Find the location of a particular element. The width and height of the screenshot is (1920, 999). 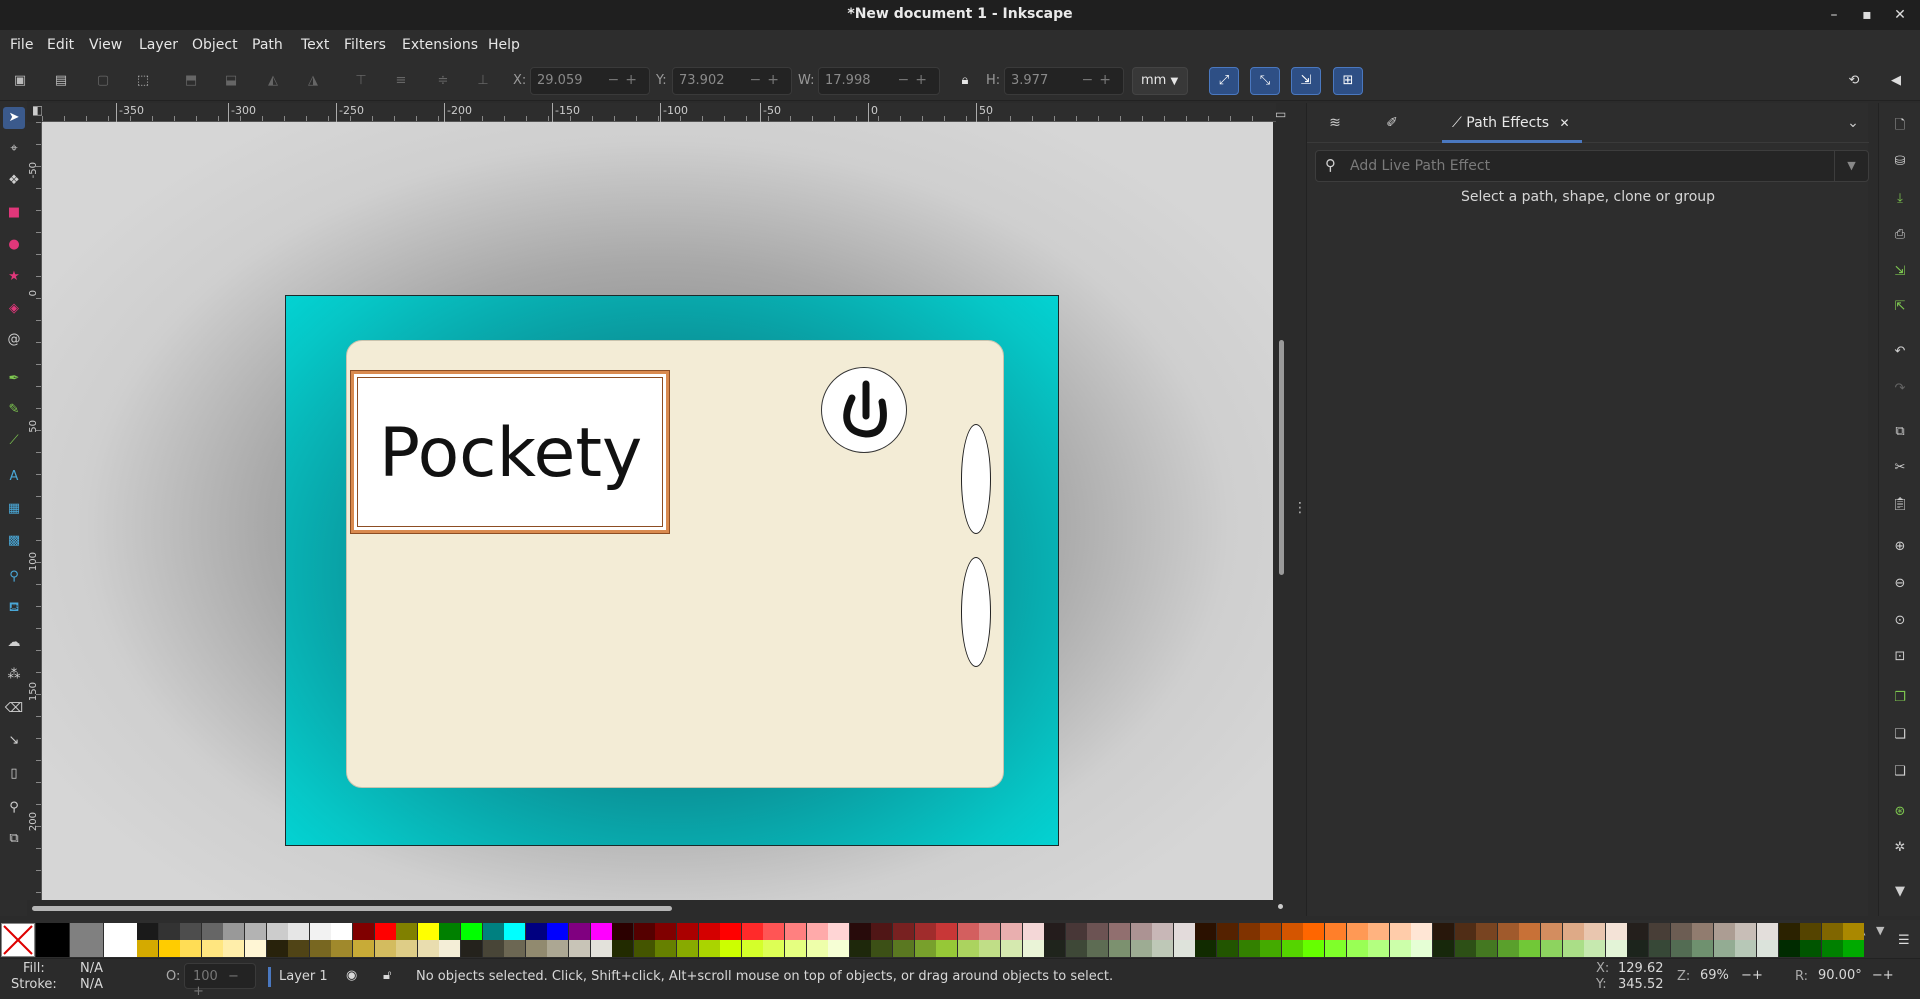

flip-horizontal-icon: ◭ is located at coordinates (273, 81).